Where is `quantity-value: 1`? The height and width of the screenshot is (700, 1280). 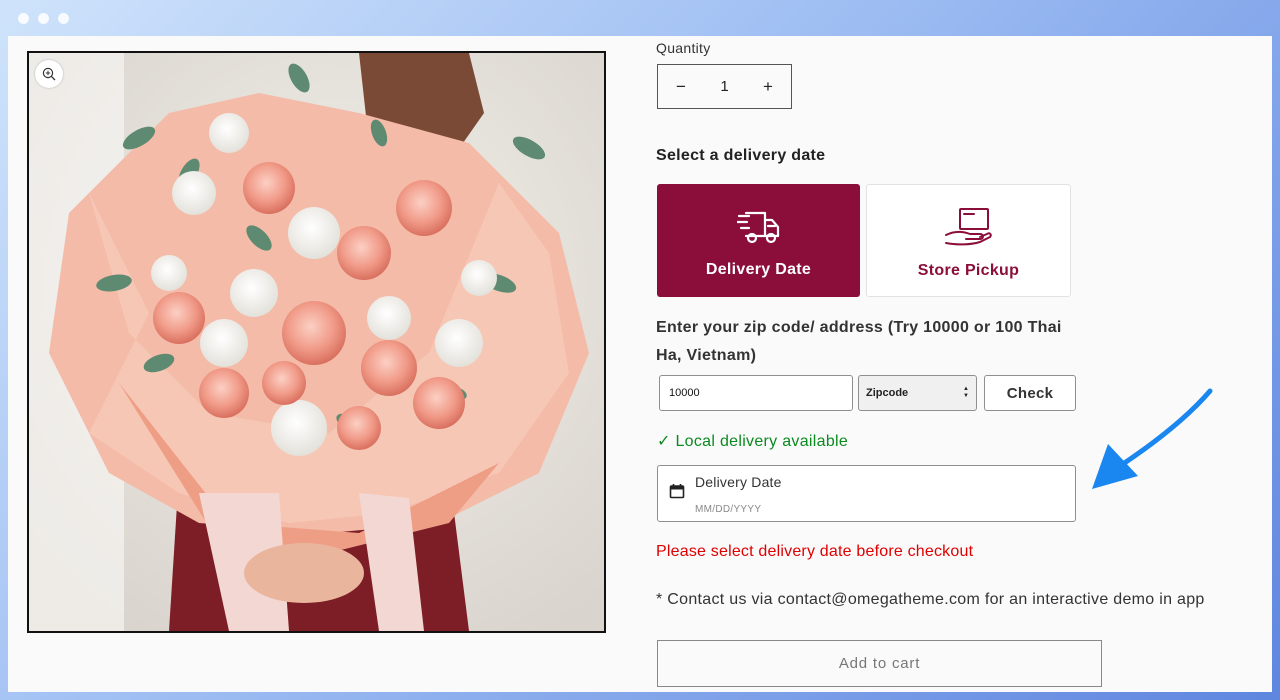 quantity-value: 1 is located at coordinates (724, 86).